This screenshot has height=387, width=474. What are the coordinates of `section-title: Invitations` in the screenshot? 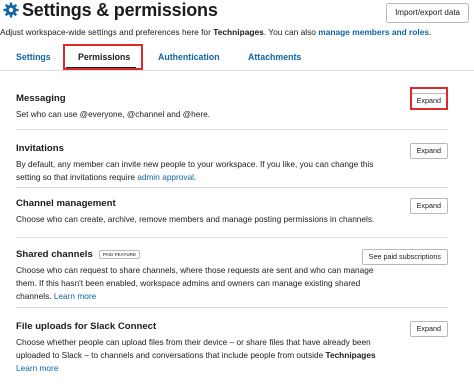 It's located at (40, 148).